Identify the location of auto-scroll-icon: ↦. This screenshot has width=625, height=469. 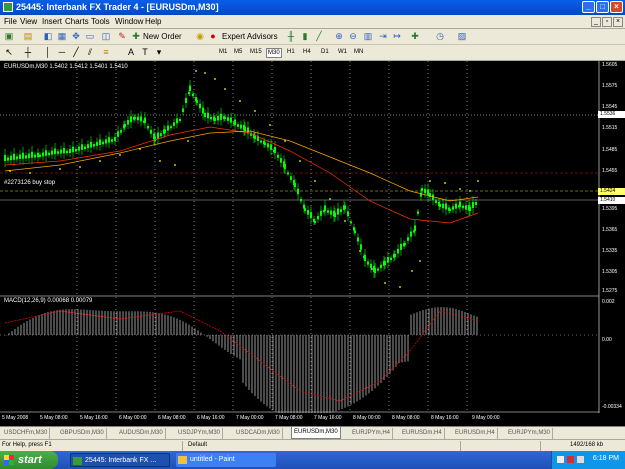
(397, 36).